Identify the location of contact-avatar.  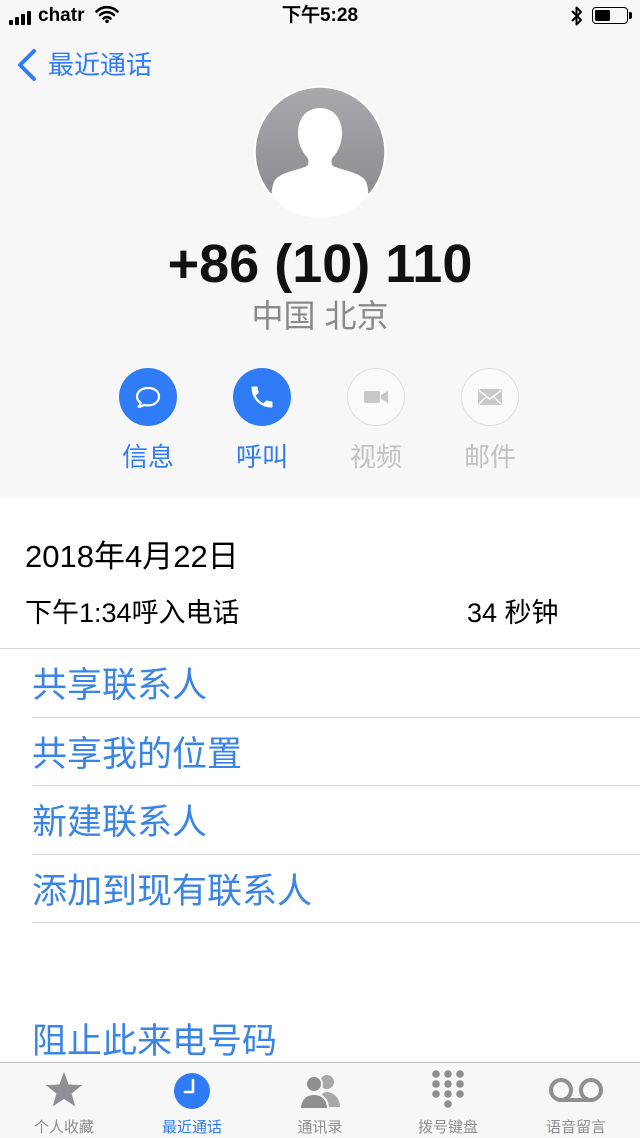
(320, 152).